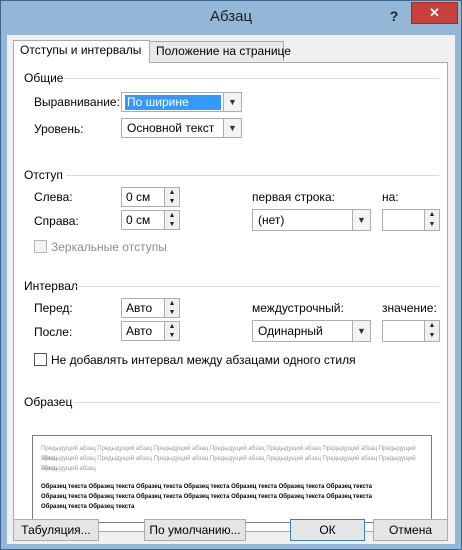 The image size is (462, 550). What do you see at coordinates (293, 197) in the screenshot?
I see `first-line-label: первая строка:` at bounding box center [293, 197].